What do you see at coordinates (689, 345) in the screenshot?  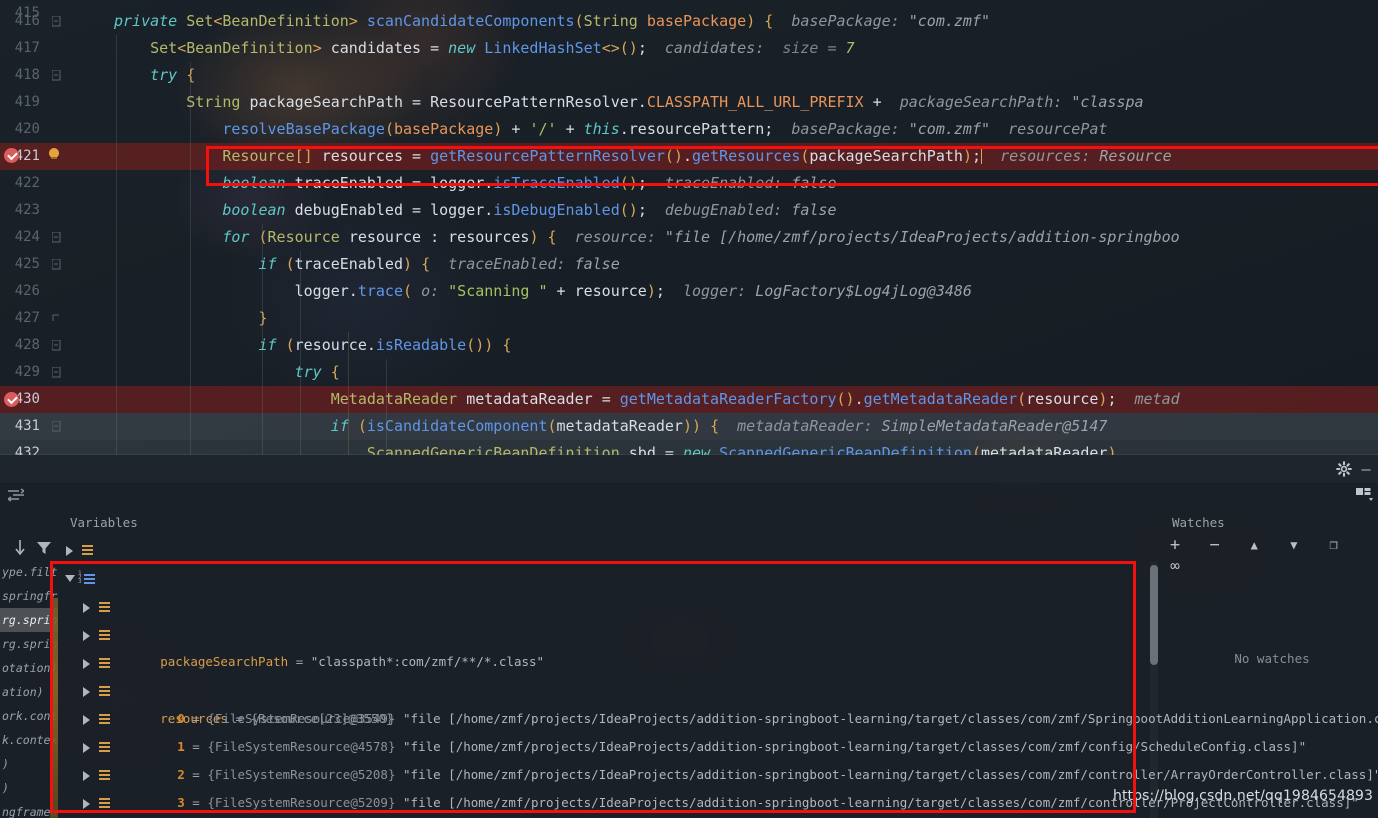 I see `code-line: 428 if (resource.isReadable()) {` at bounding box center [689, 345].